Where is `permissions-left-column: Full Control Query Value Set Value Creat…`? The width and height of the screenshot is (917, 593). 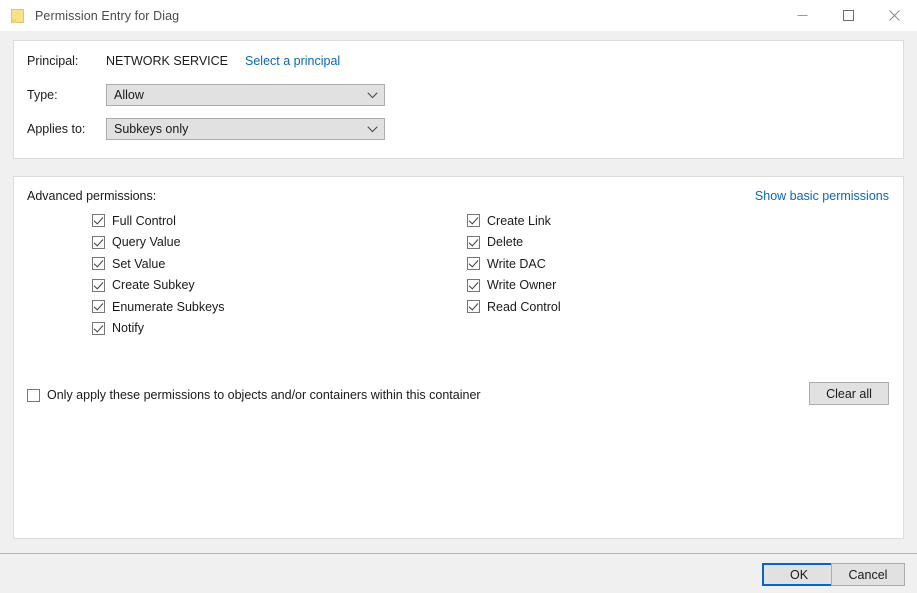 permissions-left-column: Full Control Query Value Set Value Creat… is located at coordinates (158, 274).